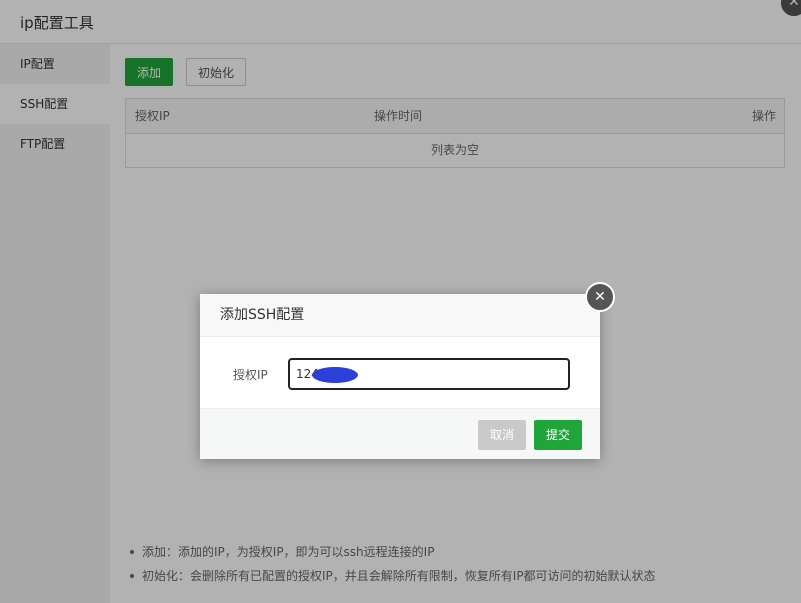  What do you see at coordinates (250, 375) in the screenshot?
I see `auth-ip-label: 授权IP` at bounding box center [250, 375].